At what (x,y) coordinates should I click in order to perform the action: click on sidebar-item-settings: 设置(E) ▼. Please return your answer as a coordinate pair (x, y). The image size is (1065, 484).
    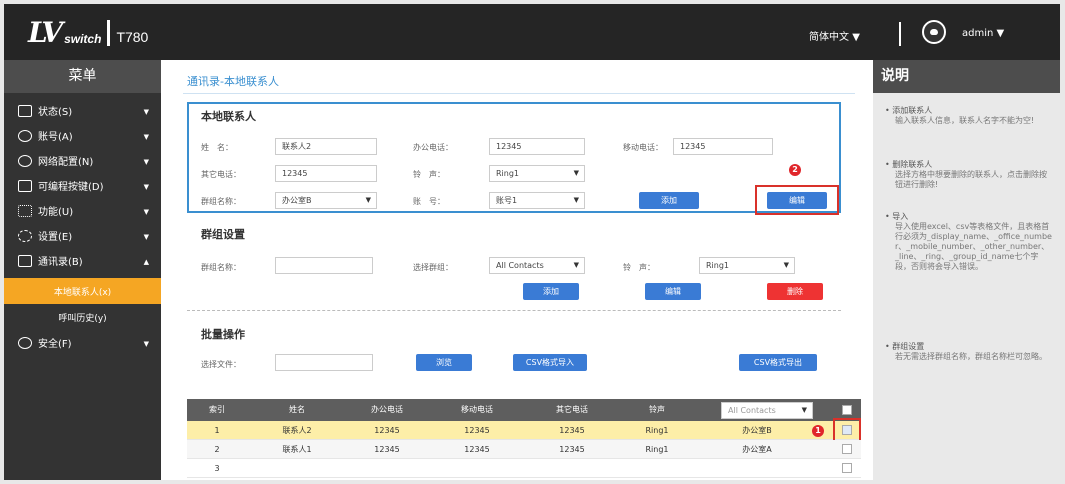
    Looking at the image, I should click on (82, 235).